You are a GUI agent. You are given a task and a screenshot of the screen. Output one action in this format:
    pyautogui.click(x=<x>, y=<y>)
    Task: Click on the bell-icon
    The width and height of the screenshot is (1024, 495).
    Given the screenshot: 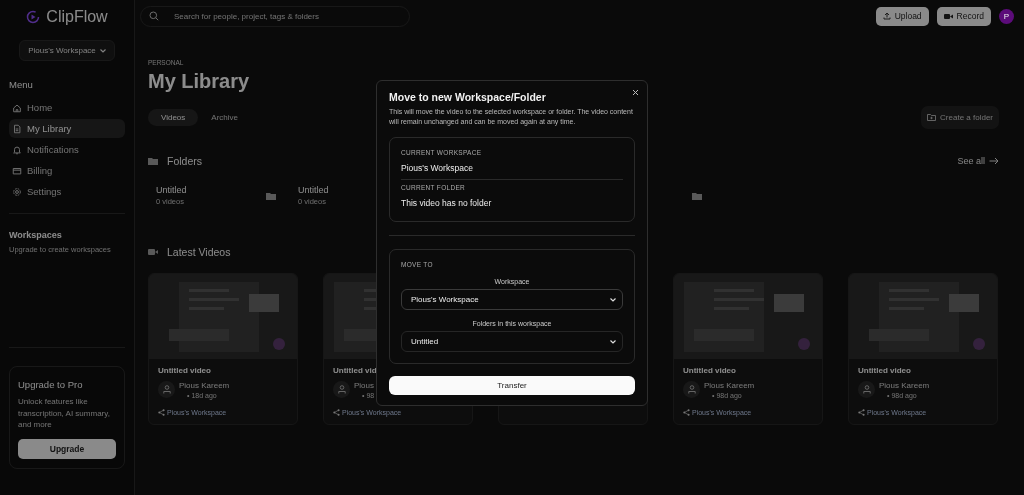 What is the action you would take?
    pyautogui.click(x=17, y=149)
    